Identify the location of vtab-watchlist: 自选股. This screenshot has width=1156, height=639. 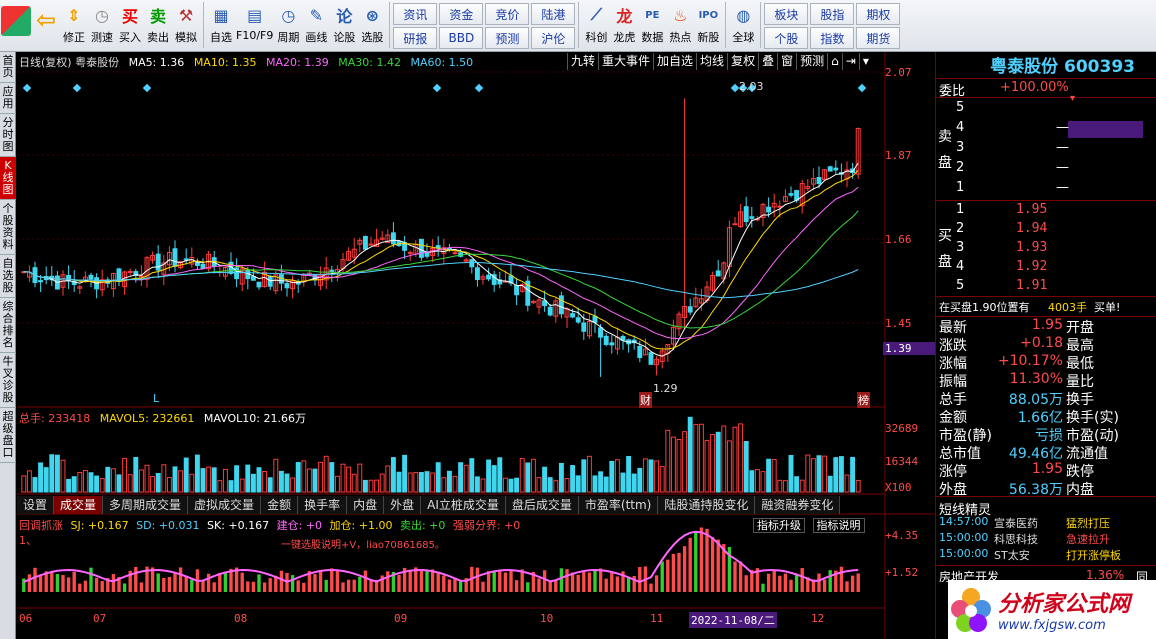
(8, 276).